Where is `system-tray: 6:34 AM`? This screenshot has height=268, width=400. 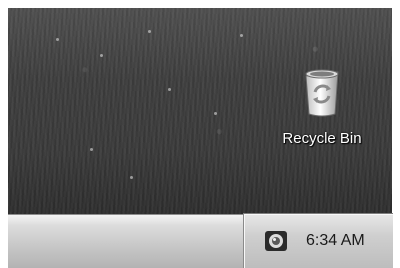 system-tray: 6:34 AM is located at coordinates (318, 240).